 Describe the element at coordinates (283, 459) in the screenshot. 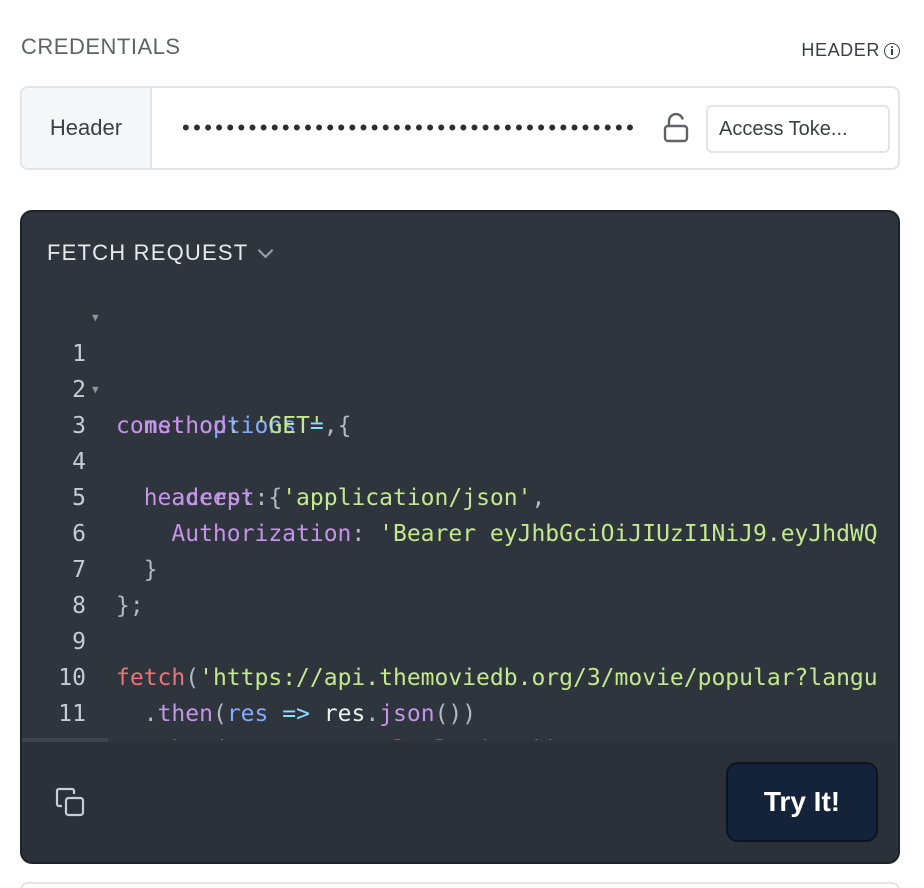

I see `code-line: 4 accept: 'application/json',` at that location.